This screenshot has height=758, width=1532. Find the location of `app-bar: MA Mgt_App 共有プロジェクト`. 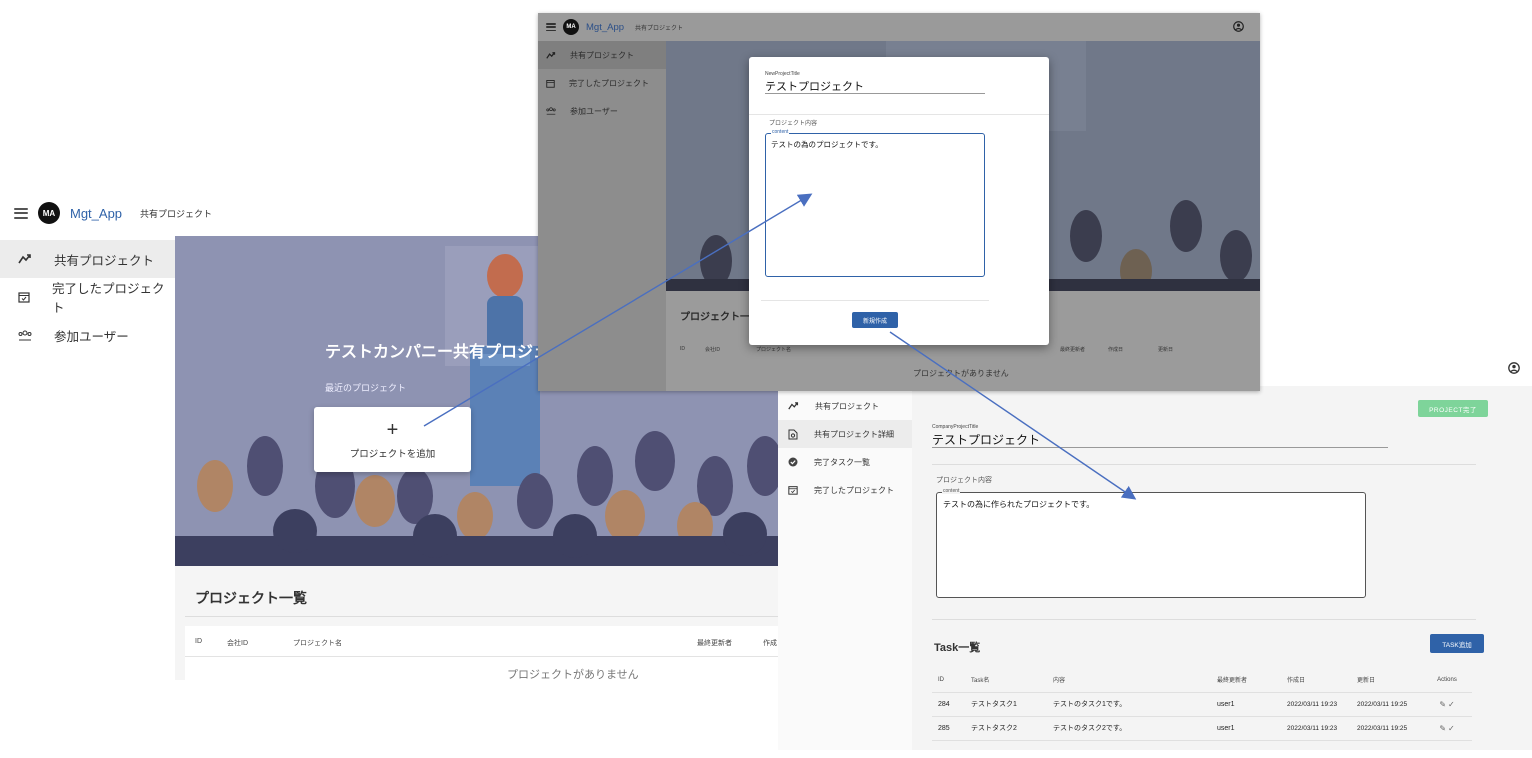

app-bar: MA Mgt_App 共有プロジェクト is located at coordinates (899, 27).